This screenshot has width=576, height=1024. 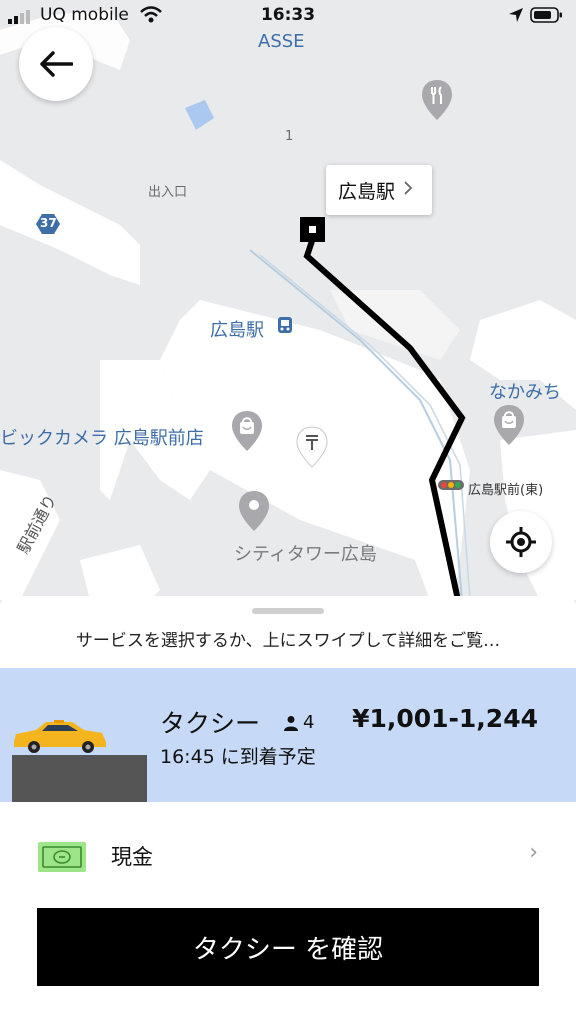 I want to click on map-label-hiroshima-station: 広島駅, so click(x=237, y=330).